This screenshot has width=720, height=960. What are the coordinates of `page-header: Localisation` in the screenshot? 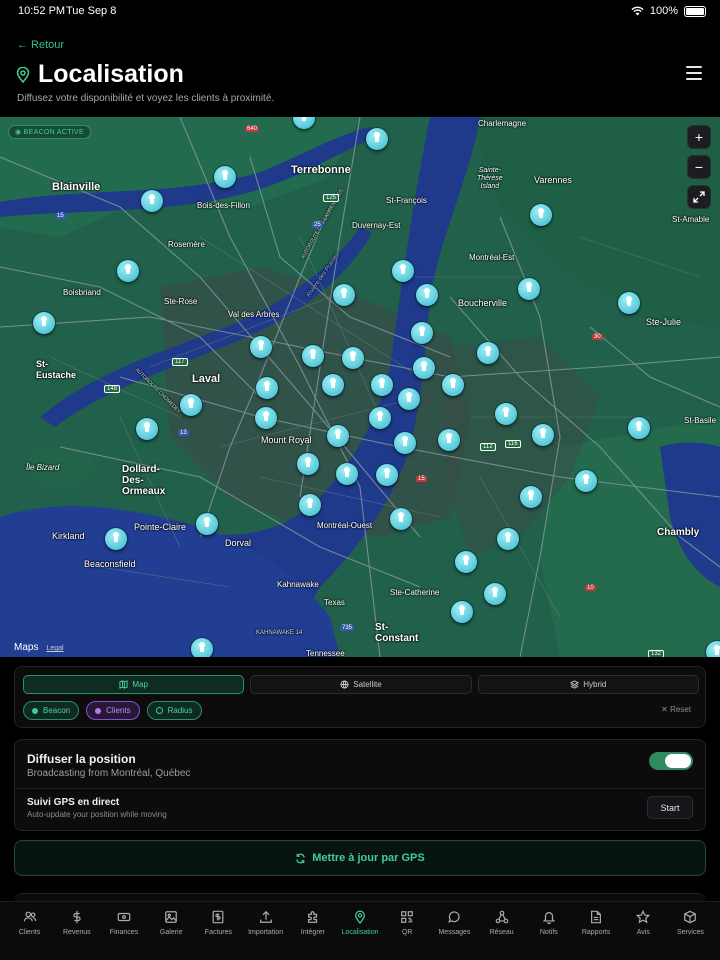 It's located at (100, 74).